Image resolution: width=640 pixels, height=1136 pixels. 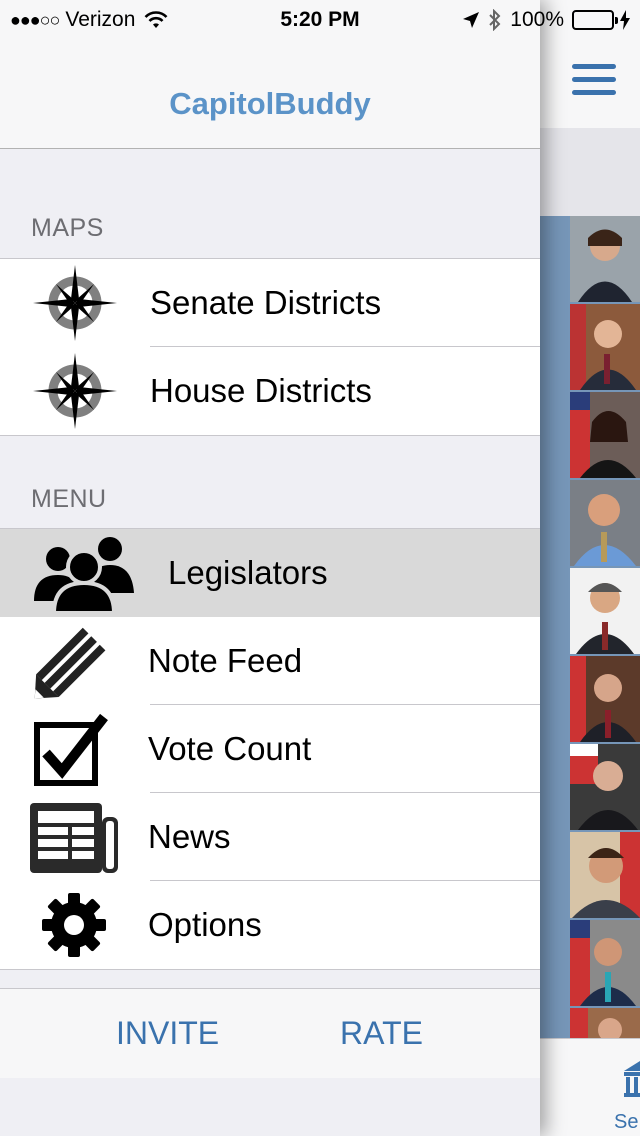 I want to click on search-bar-container: by, so click(x=590, y=228).